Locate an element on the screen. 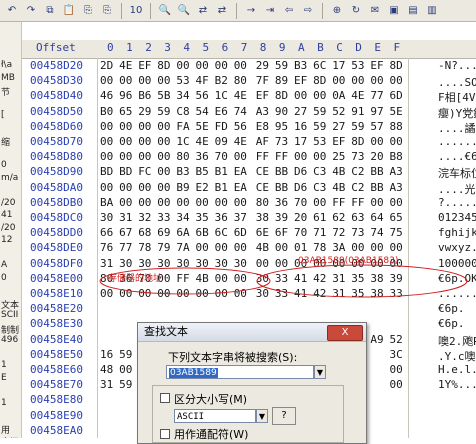 The height and width of the screenshot is (444, 476). hex-byte: A9 is located at coordinates (376, 339).